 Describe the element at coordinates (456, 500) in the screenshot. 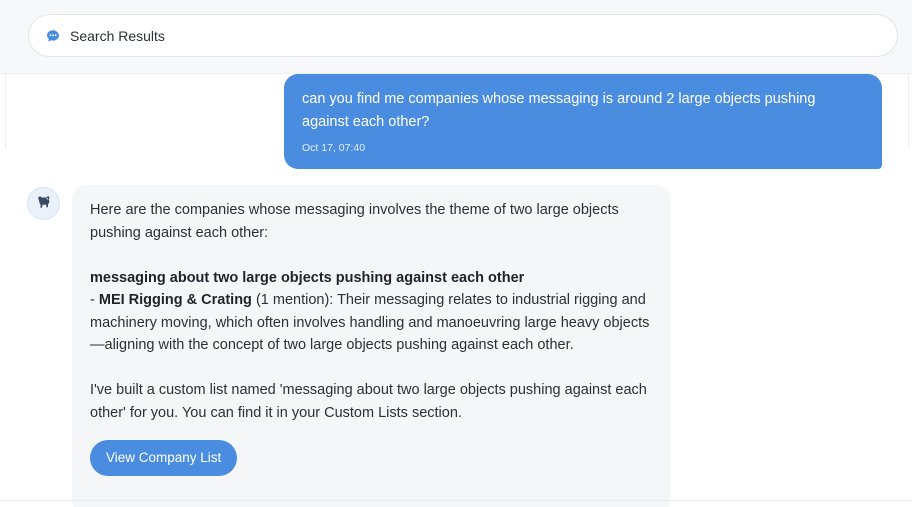

I see `bottom-divider` at that location.